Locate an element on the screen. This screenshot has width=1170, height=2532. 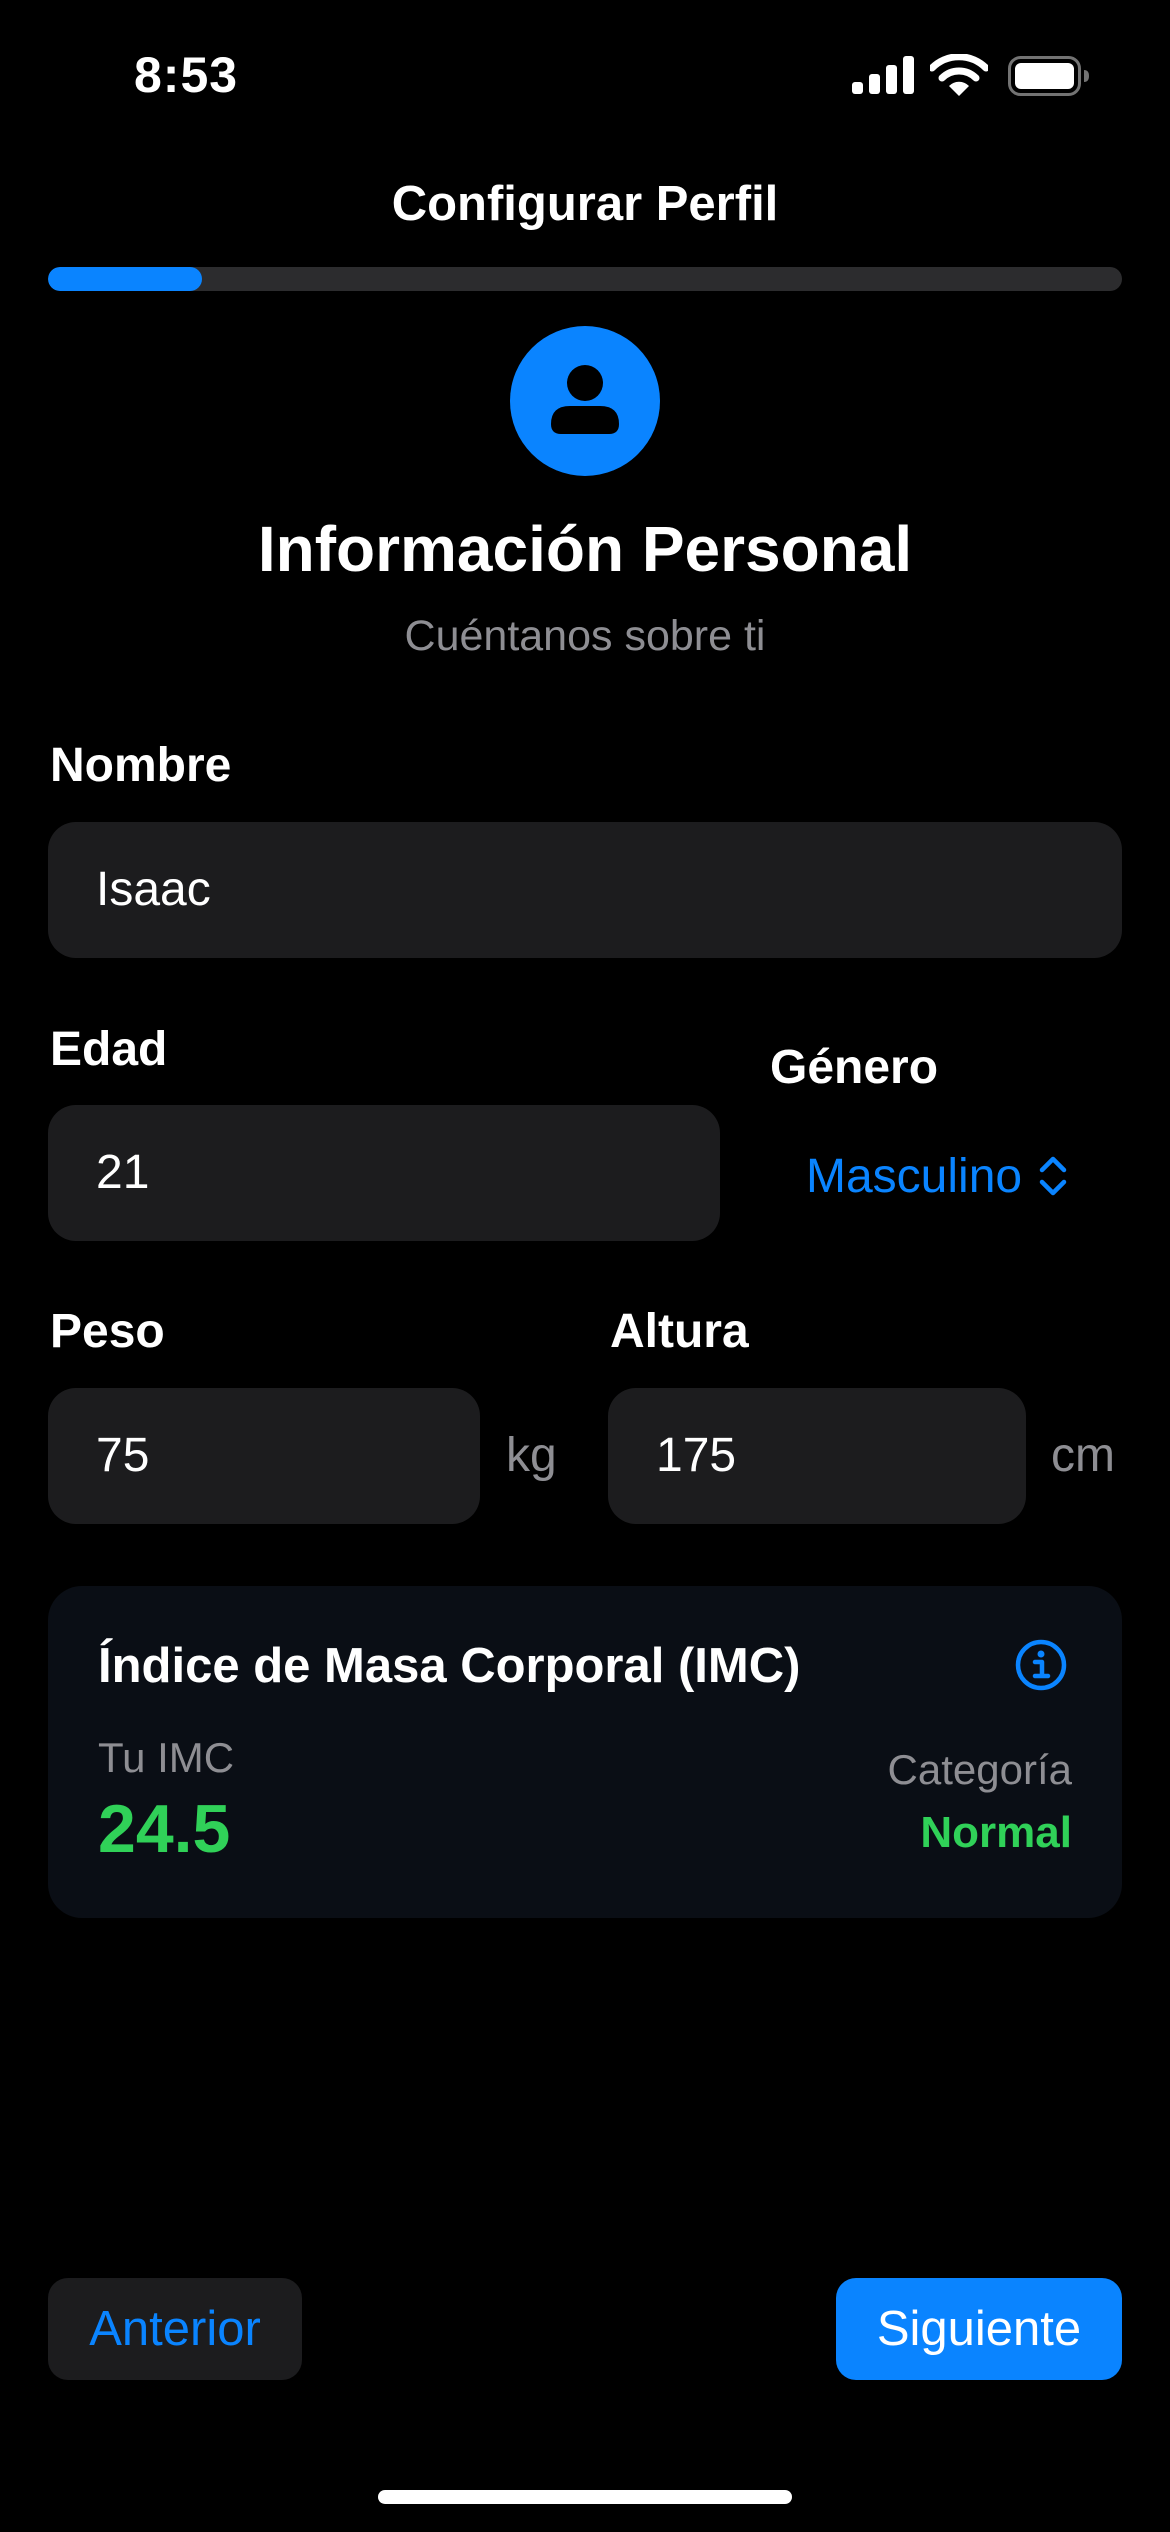
gender-picker: Masculino is located at coordinates (937, 1176).